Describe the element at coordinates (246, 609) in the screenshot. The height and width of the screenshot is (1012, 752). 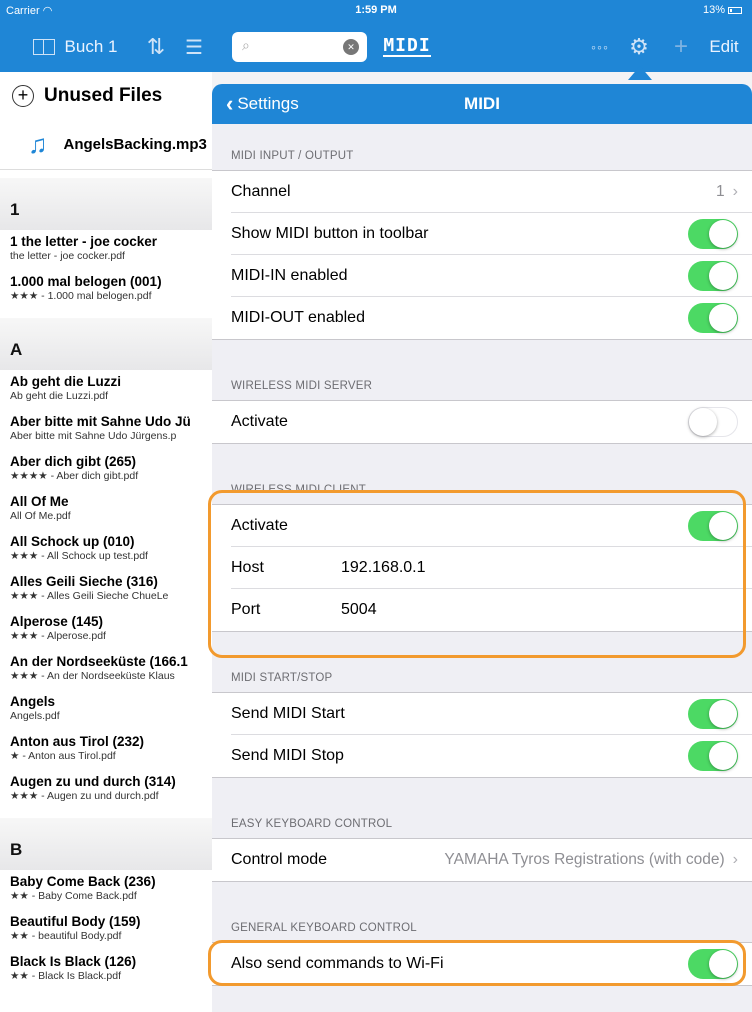
I see `setting-label: Port` at that location.